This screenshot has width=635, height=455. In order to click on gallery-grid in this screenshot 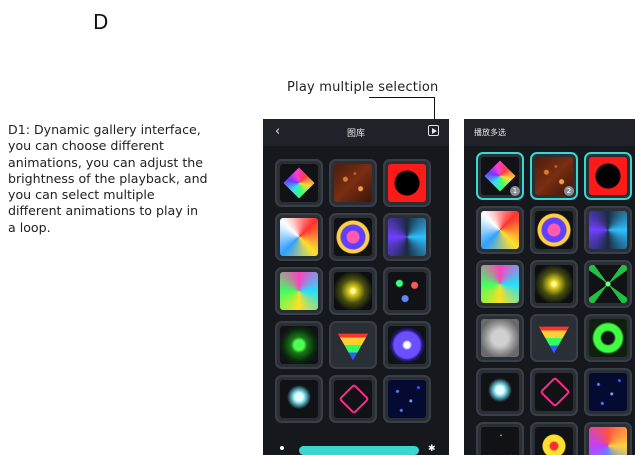, I will do `click(353, 291)`.